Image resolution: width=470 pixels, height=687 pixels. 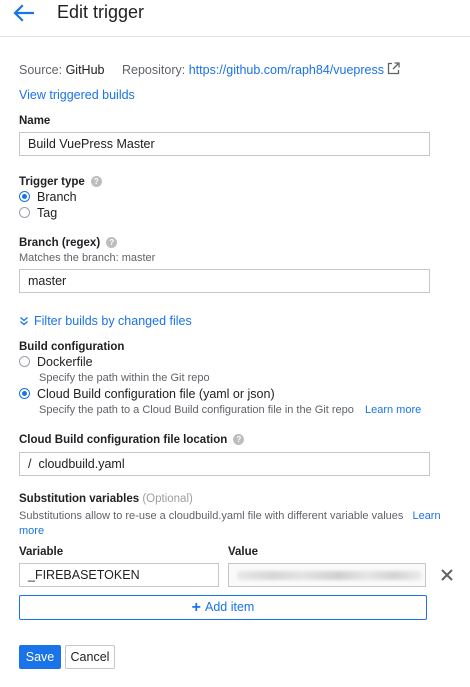 I want to click on substitution-variables-label: Substitution variables (Optional), so click(x=106, y=499).